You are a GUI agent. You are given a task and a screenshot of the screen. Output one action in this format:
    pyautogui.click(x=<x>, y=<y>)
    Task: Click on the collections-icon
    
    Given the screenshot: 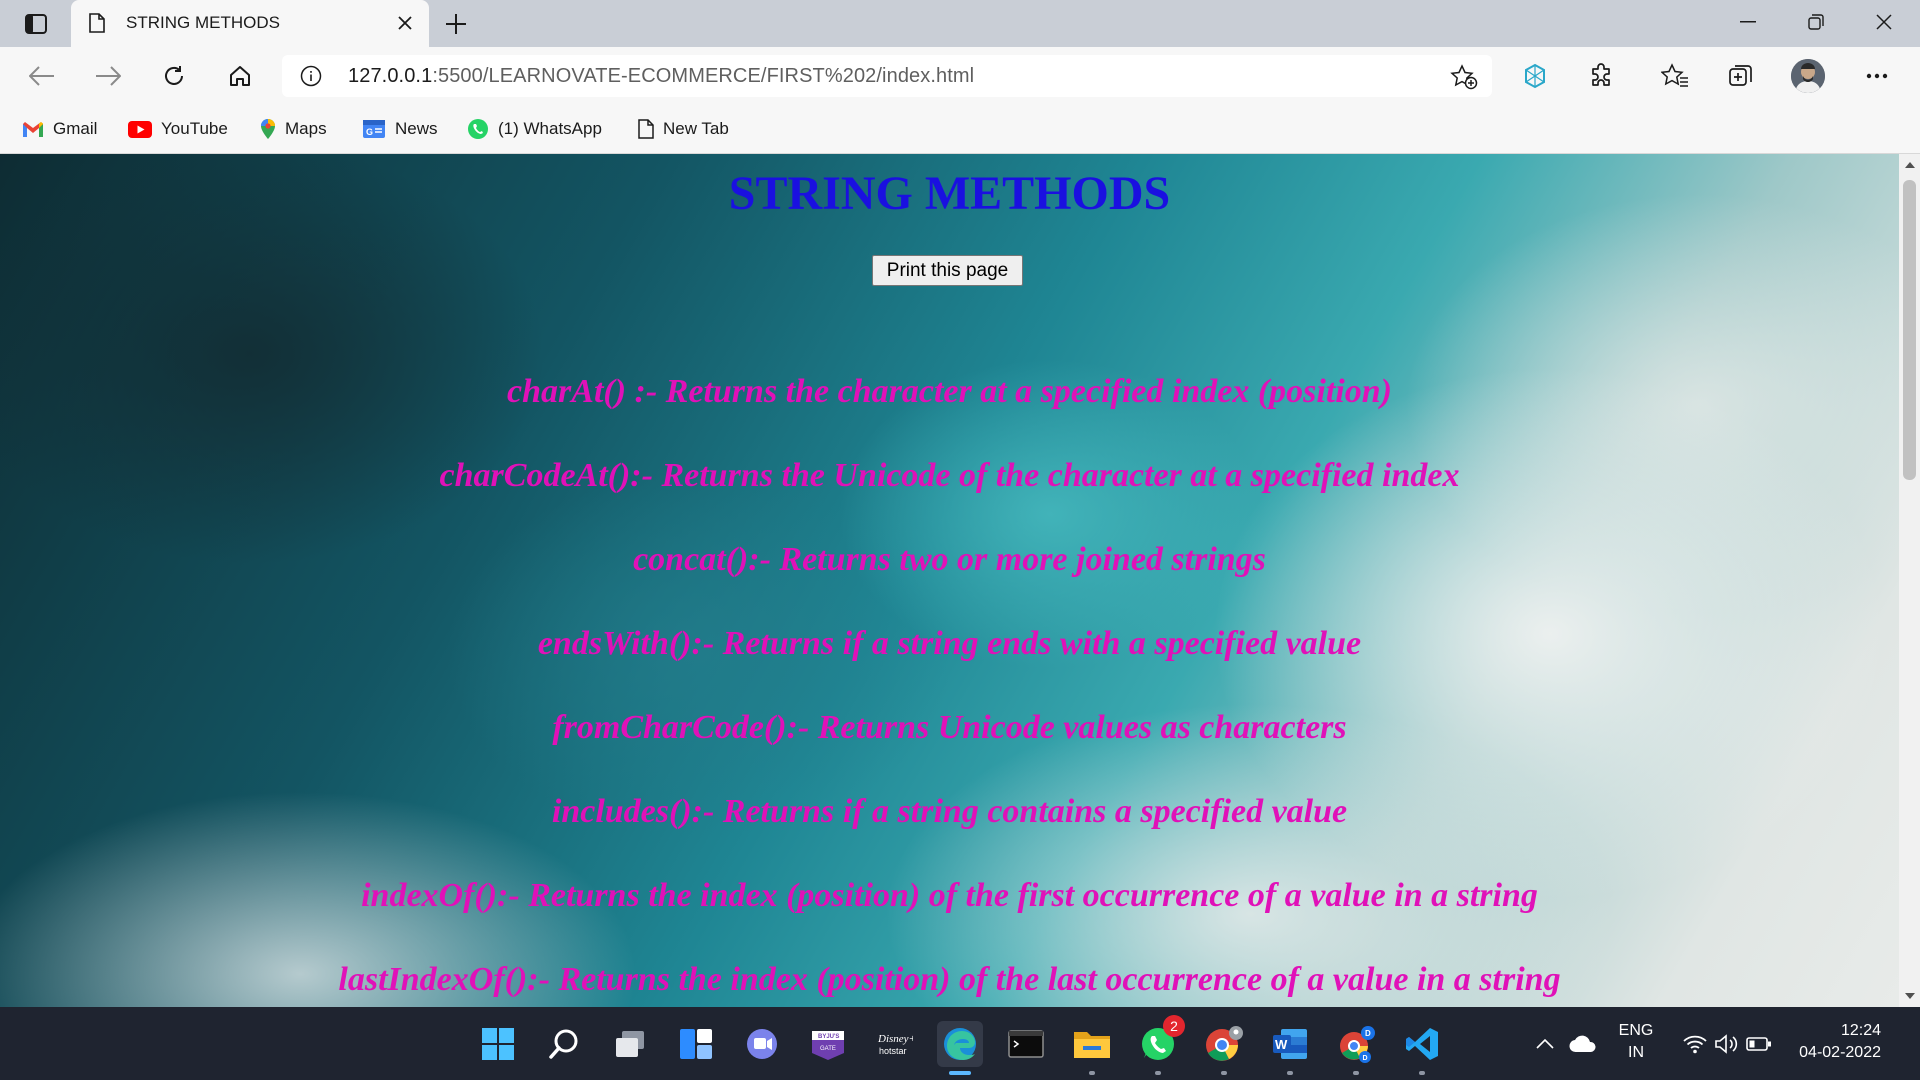 What is the action you would take?
    pyautogui.click(x=1741, y=76)
    